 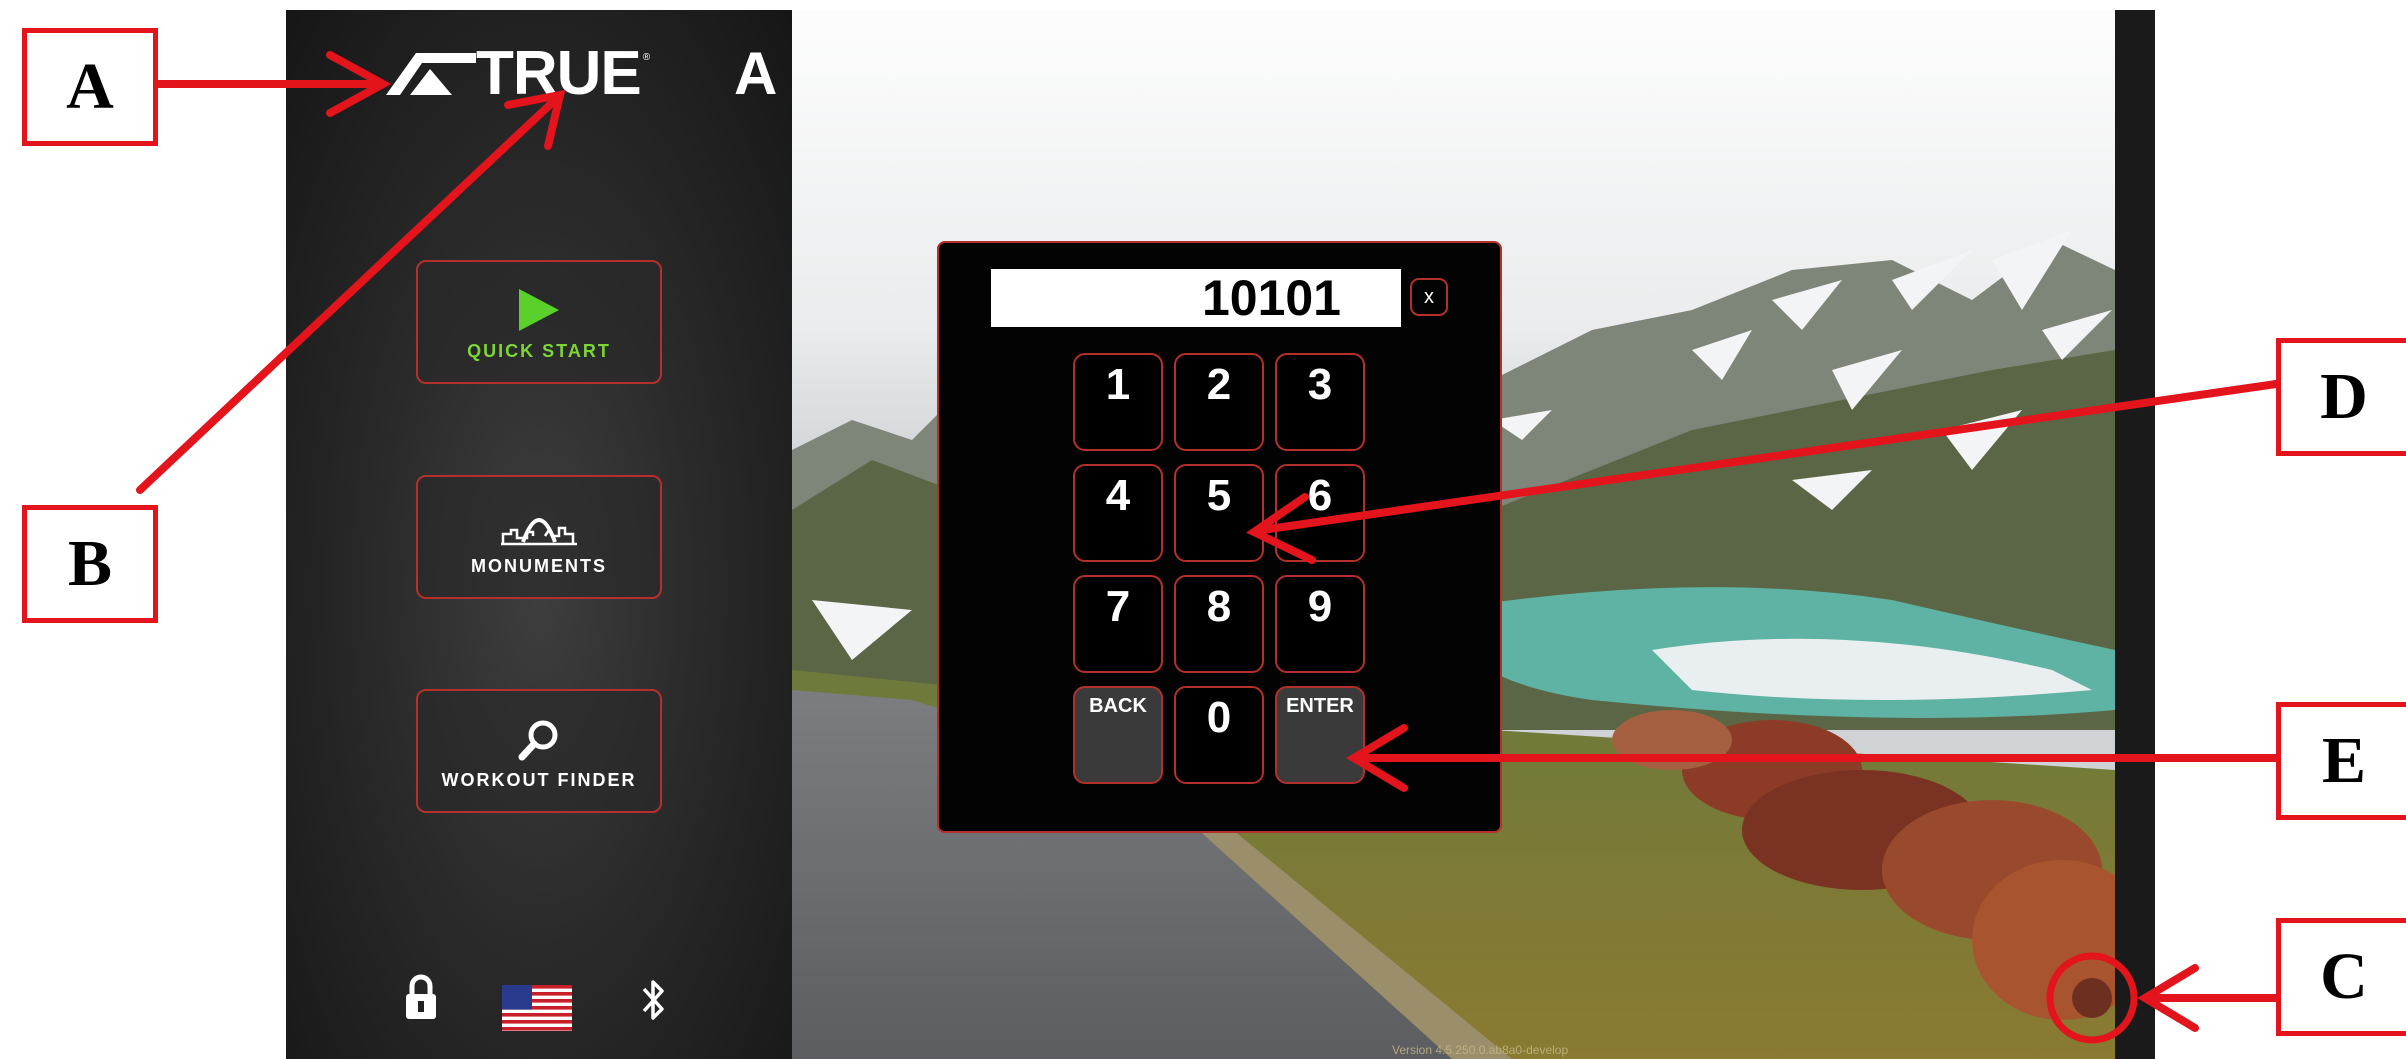 I want to click on brand-trademark: ®, so click(x=646, y=57).